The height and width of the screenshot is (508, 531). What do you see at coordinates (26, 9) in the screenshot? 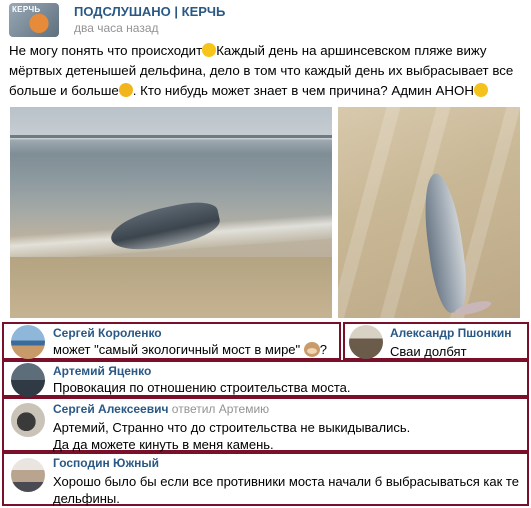
I see `group-avatar-logo-text: КЕРЧЬ` at bounding box center [26, 9].